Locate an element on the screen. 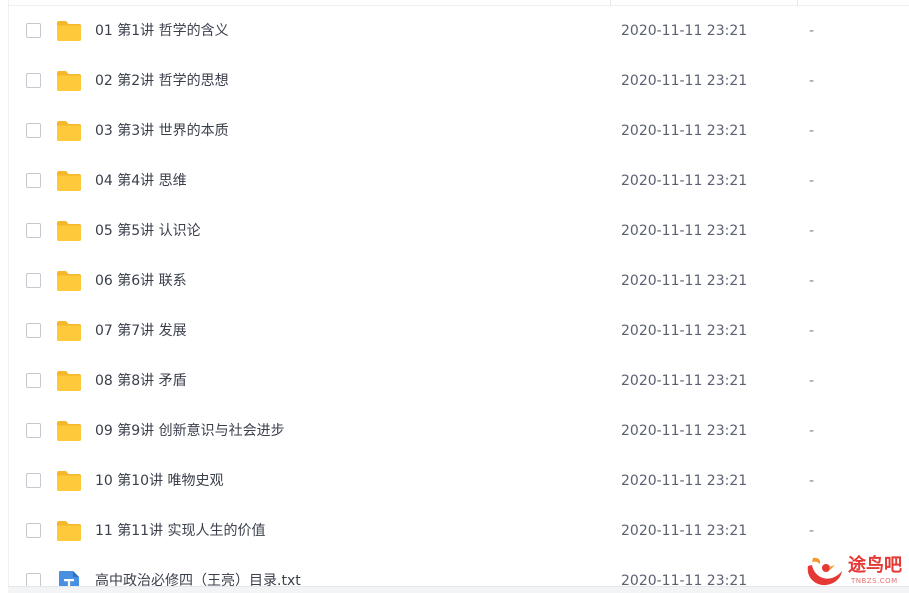 Image resolution: width=909 pixels, height=593 pixels. file-row: 11 第11讲 实现人生的价值 2020-11-11 23:21 - is located at coordinates (454, 532).